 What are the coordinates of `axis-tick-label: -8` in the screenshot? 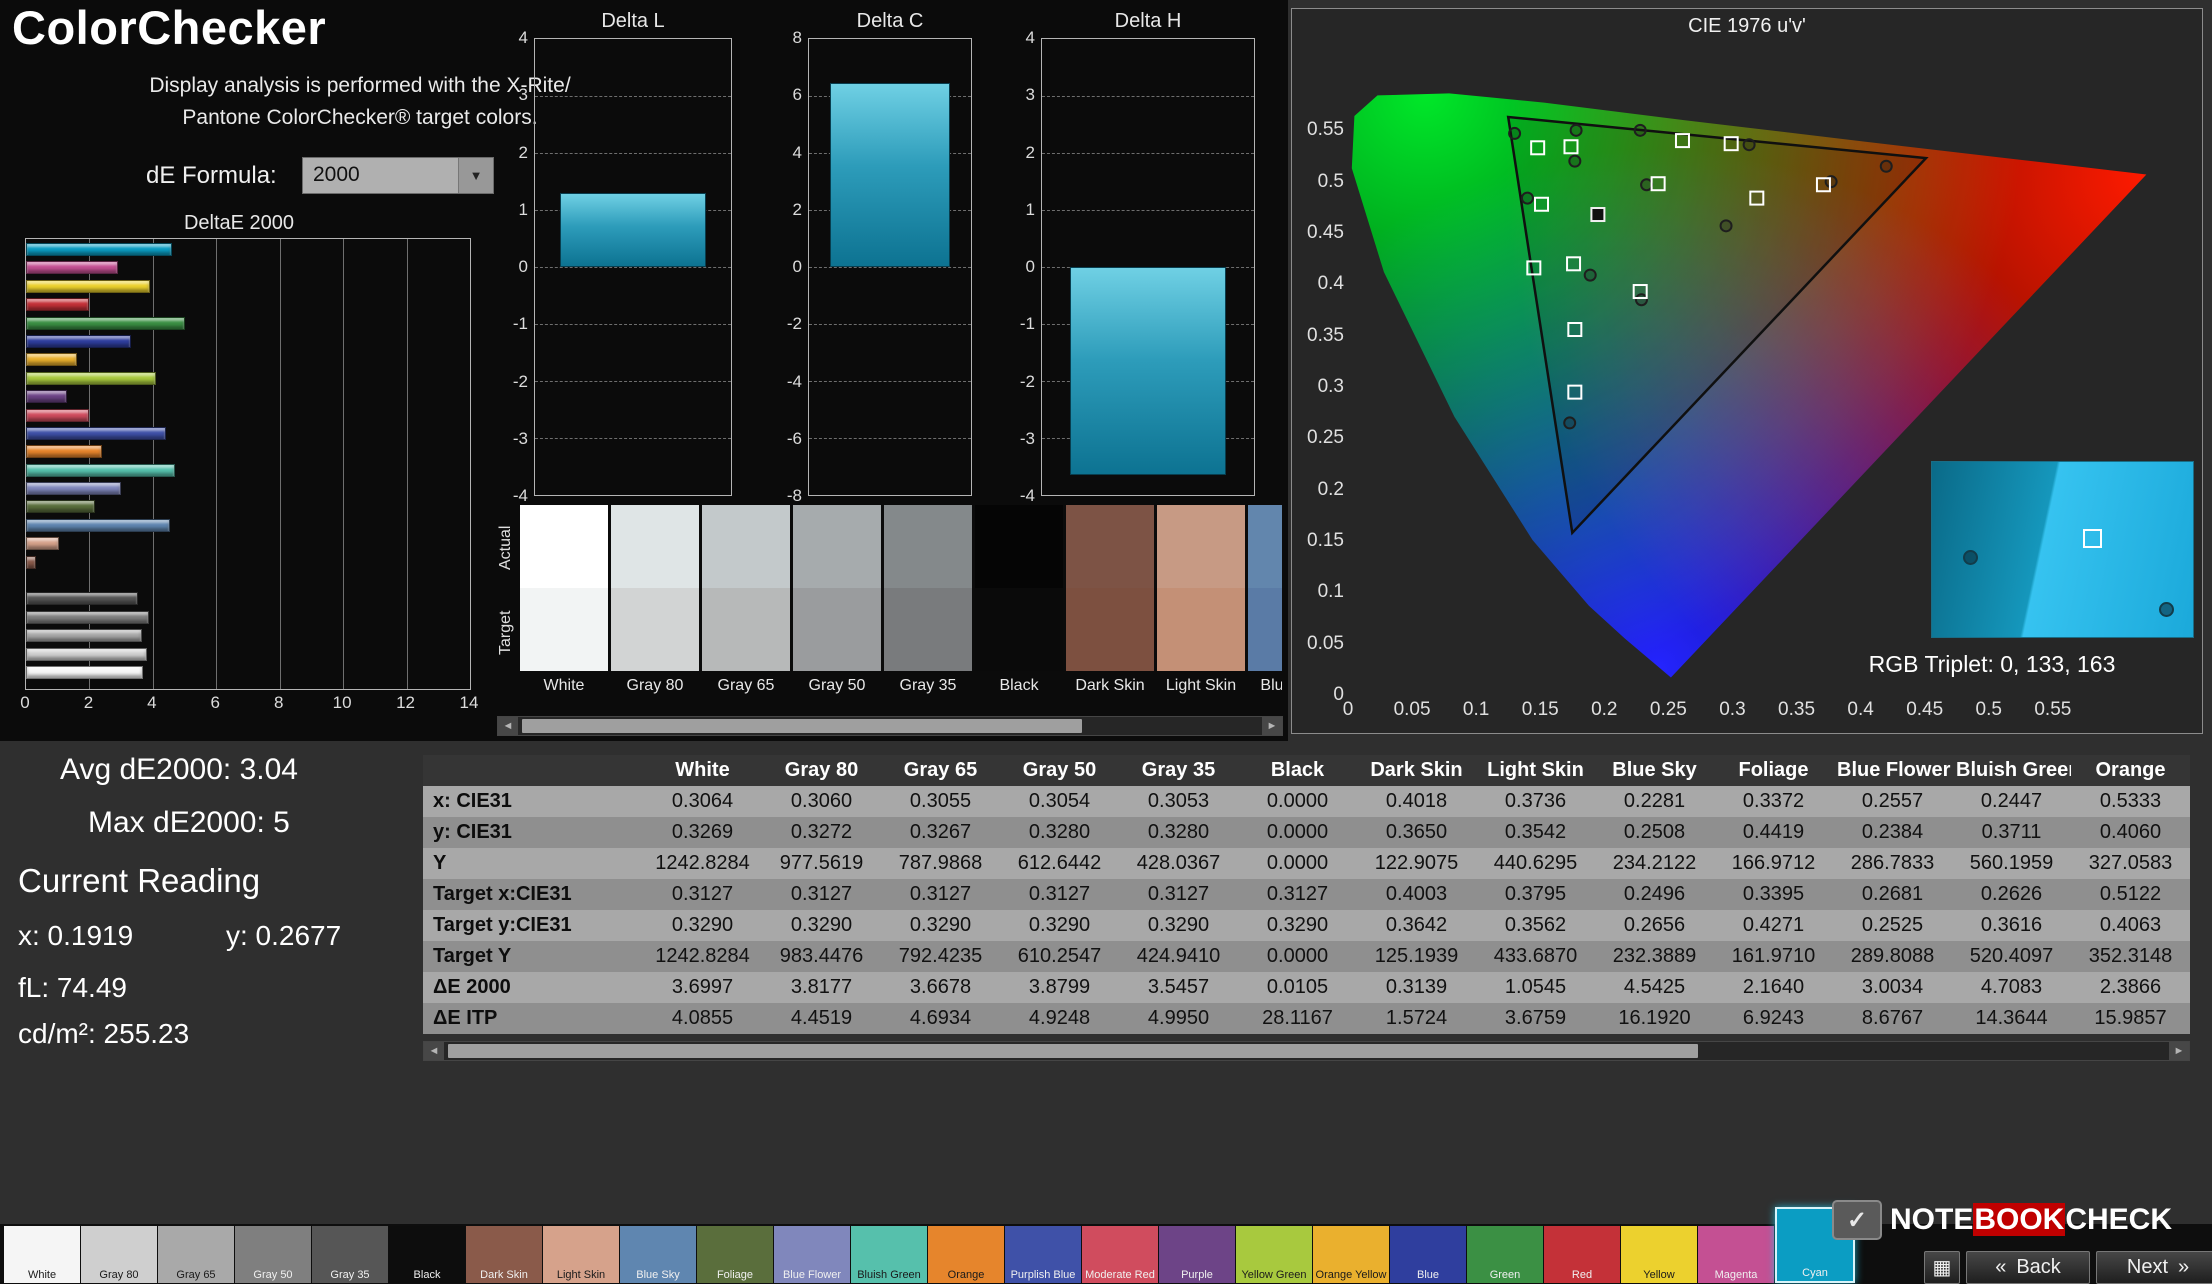 It's located at (794, 495).